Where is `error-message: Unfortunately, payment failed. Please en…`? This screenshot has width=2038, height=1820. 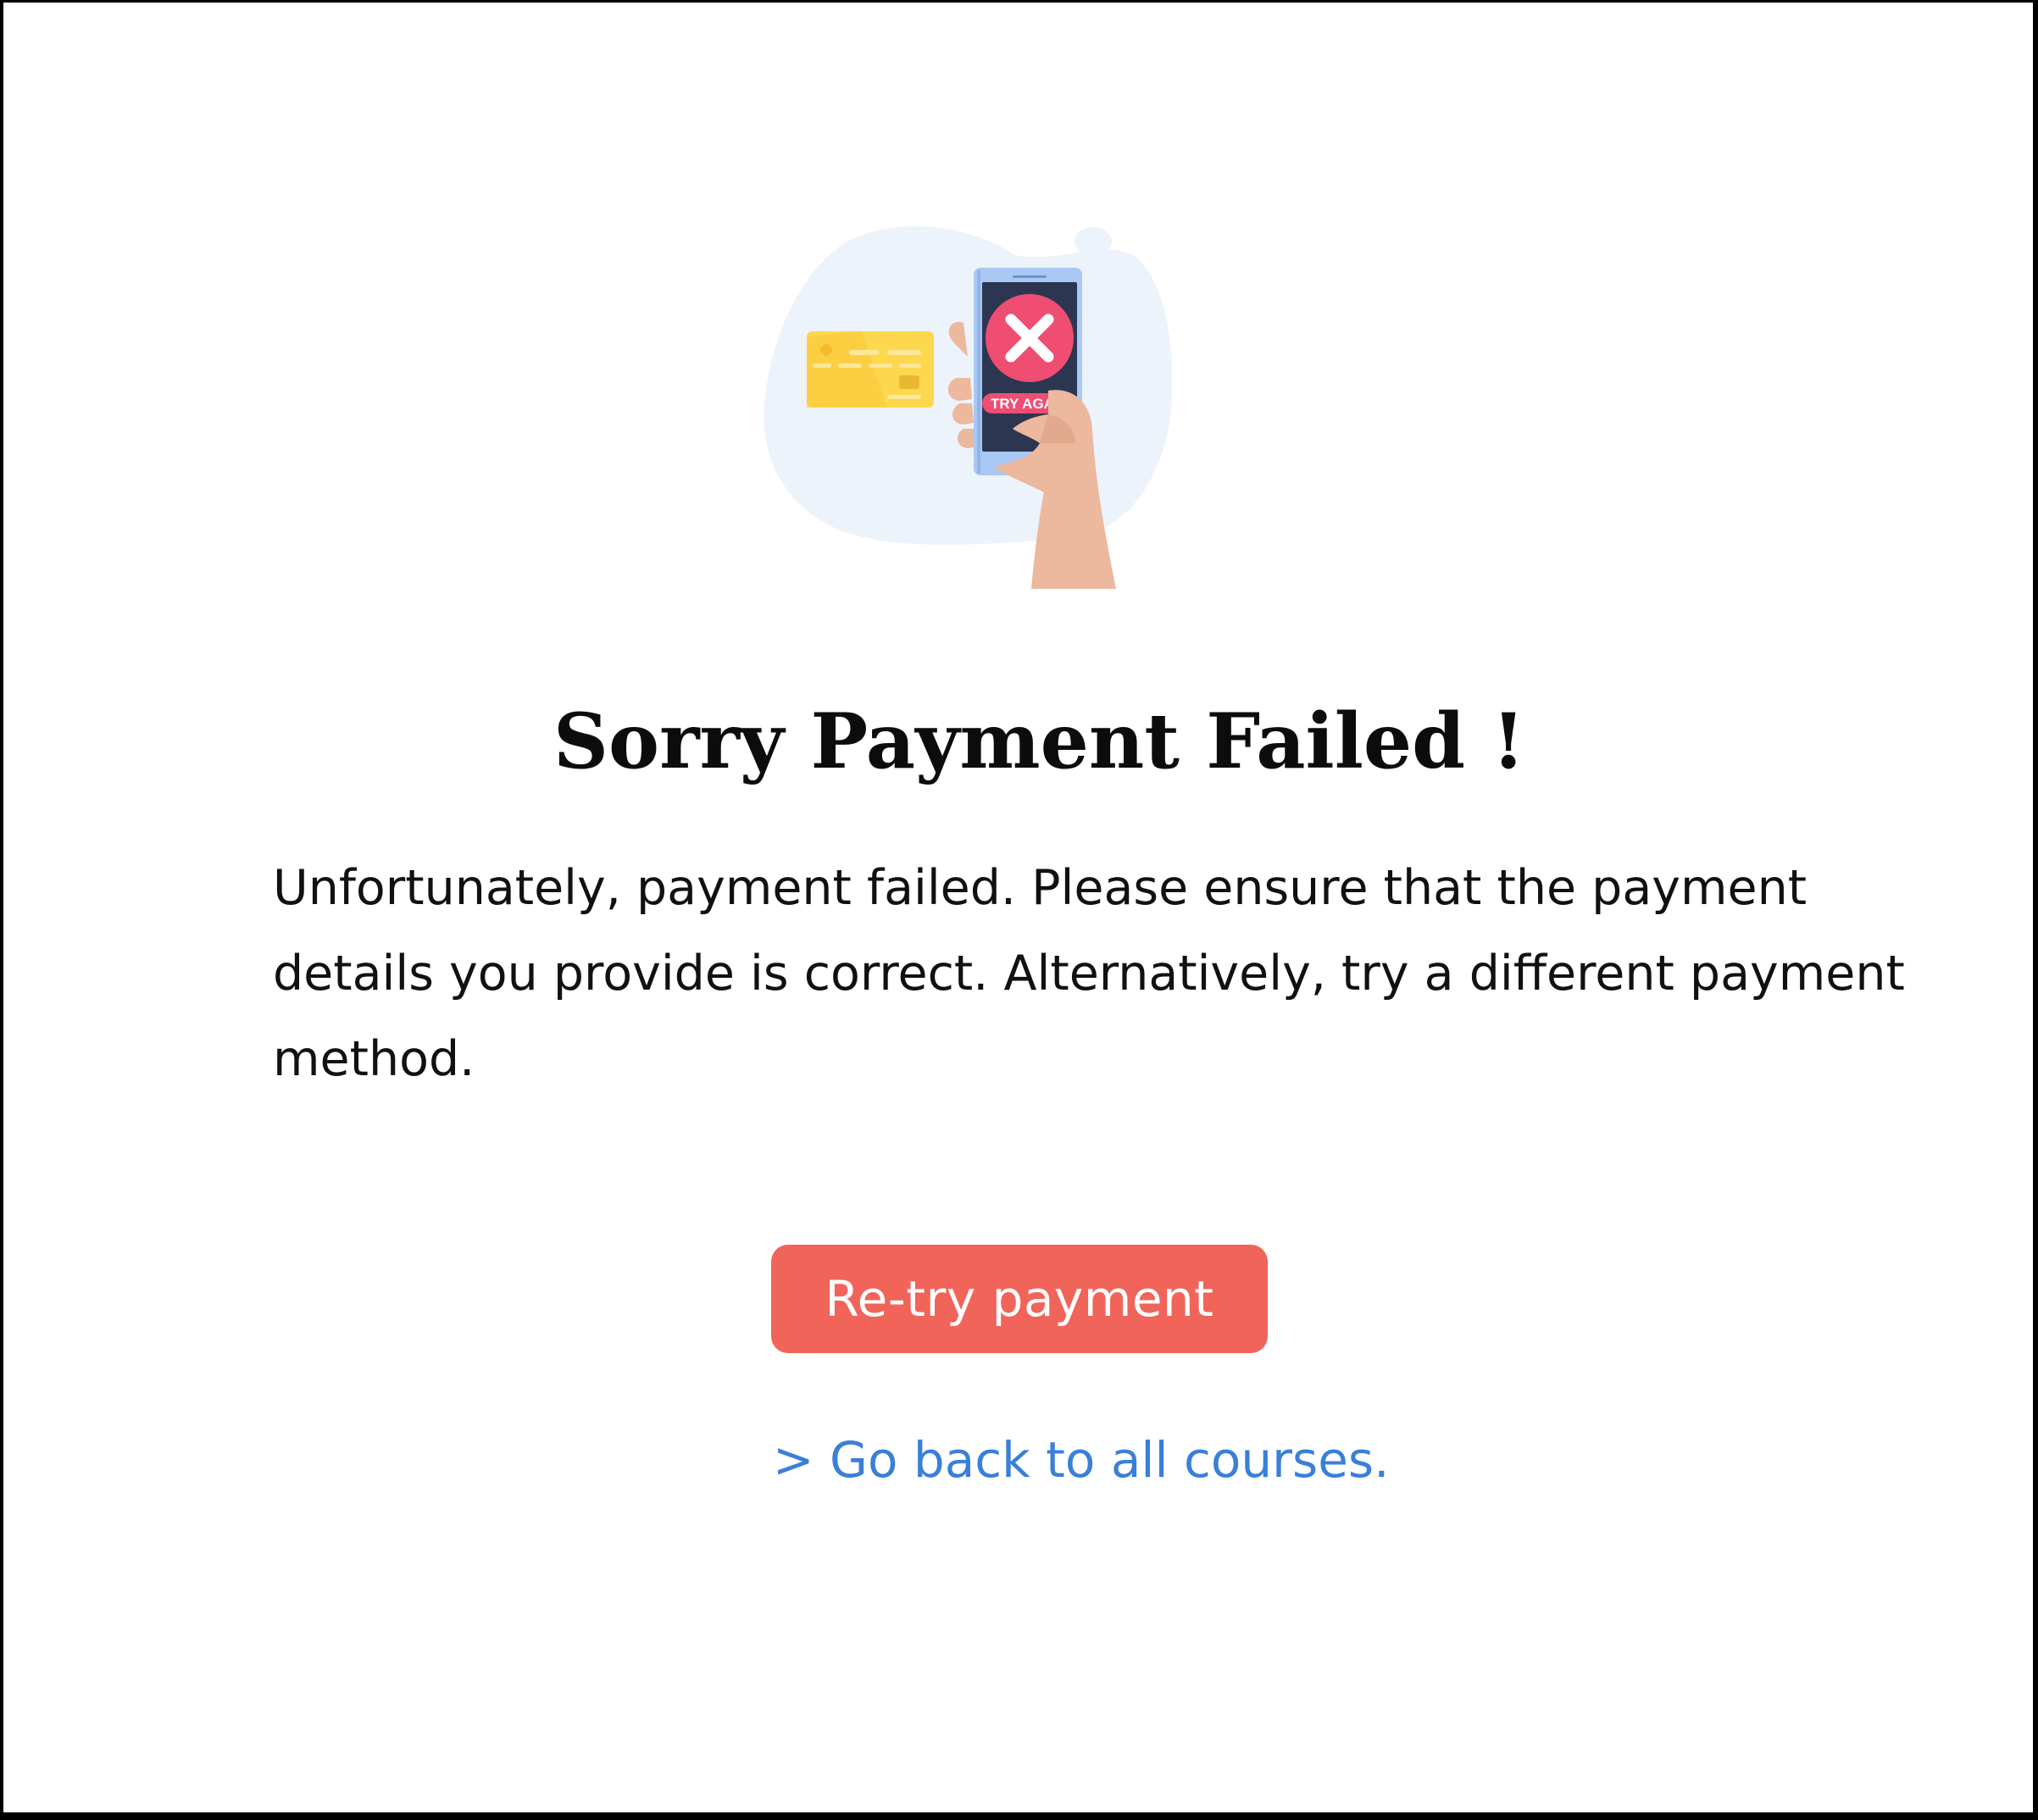
error-message: Unfortunately, payment failed. Please en… is located at coordinates (1089, 974).